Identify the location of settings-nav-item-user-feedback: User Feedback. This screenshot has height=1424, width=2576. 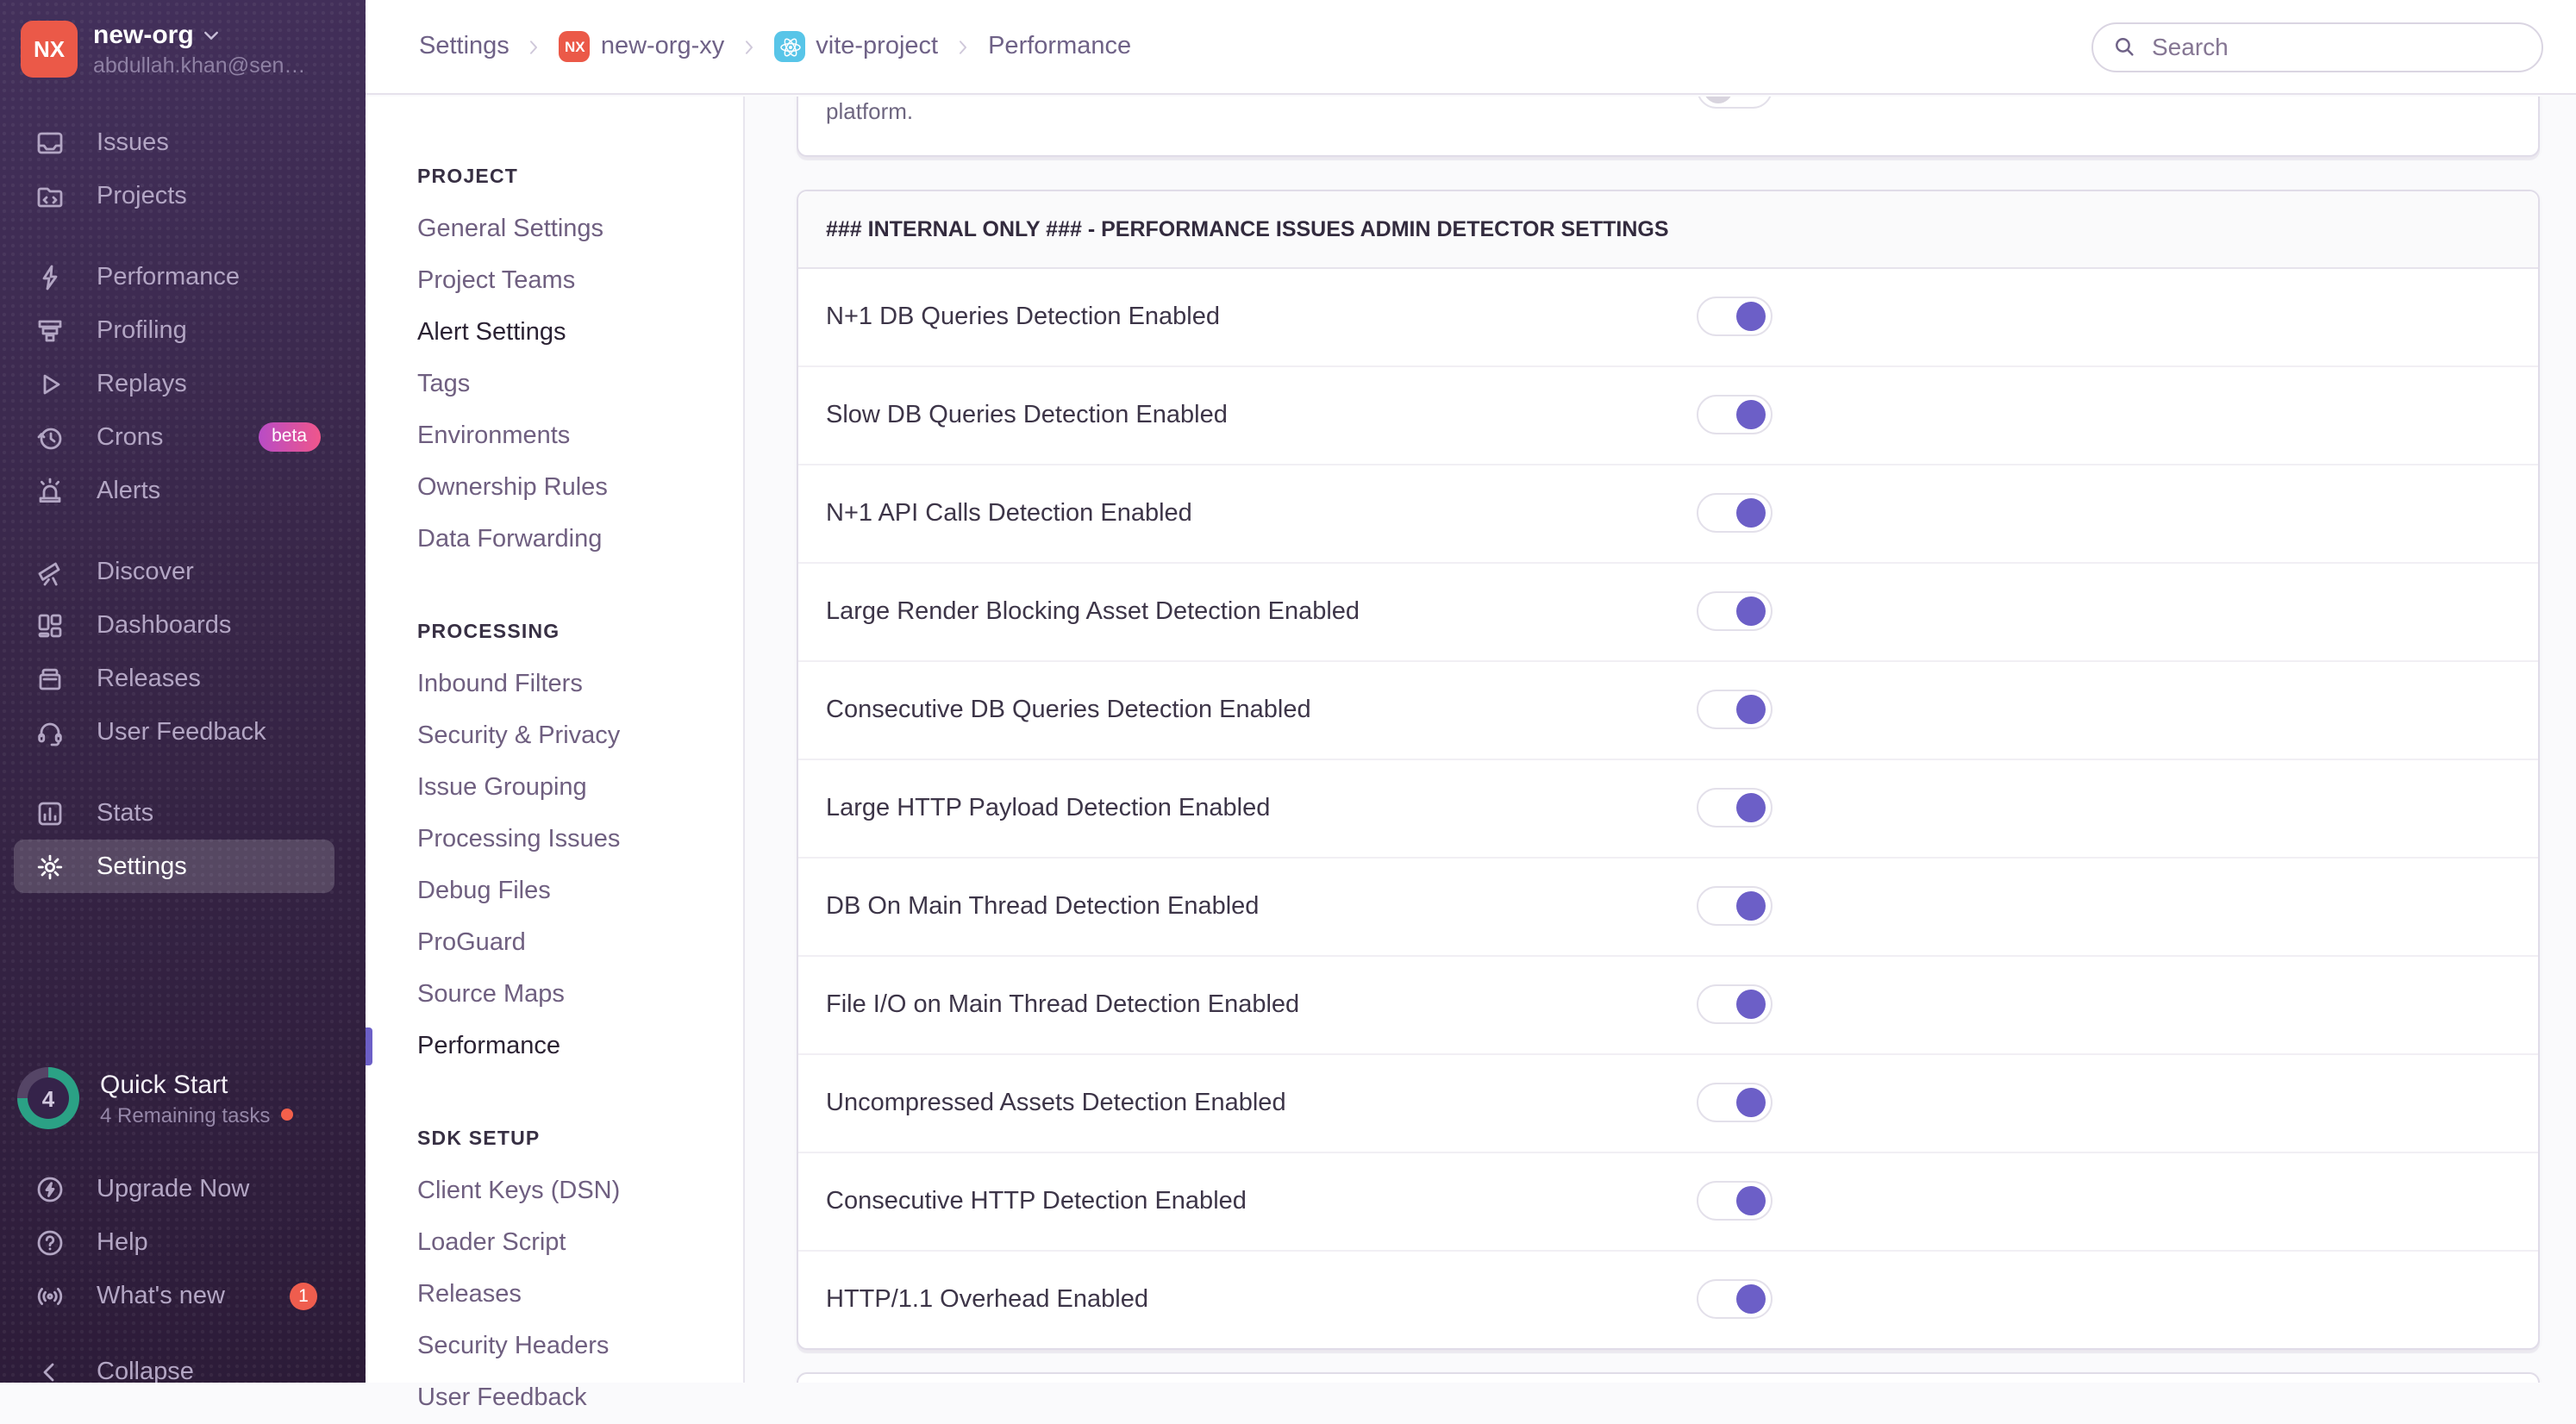
(555, 1398).